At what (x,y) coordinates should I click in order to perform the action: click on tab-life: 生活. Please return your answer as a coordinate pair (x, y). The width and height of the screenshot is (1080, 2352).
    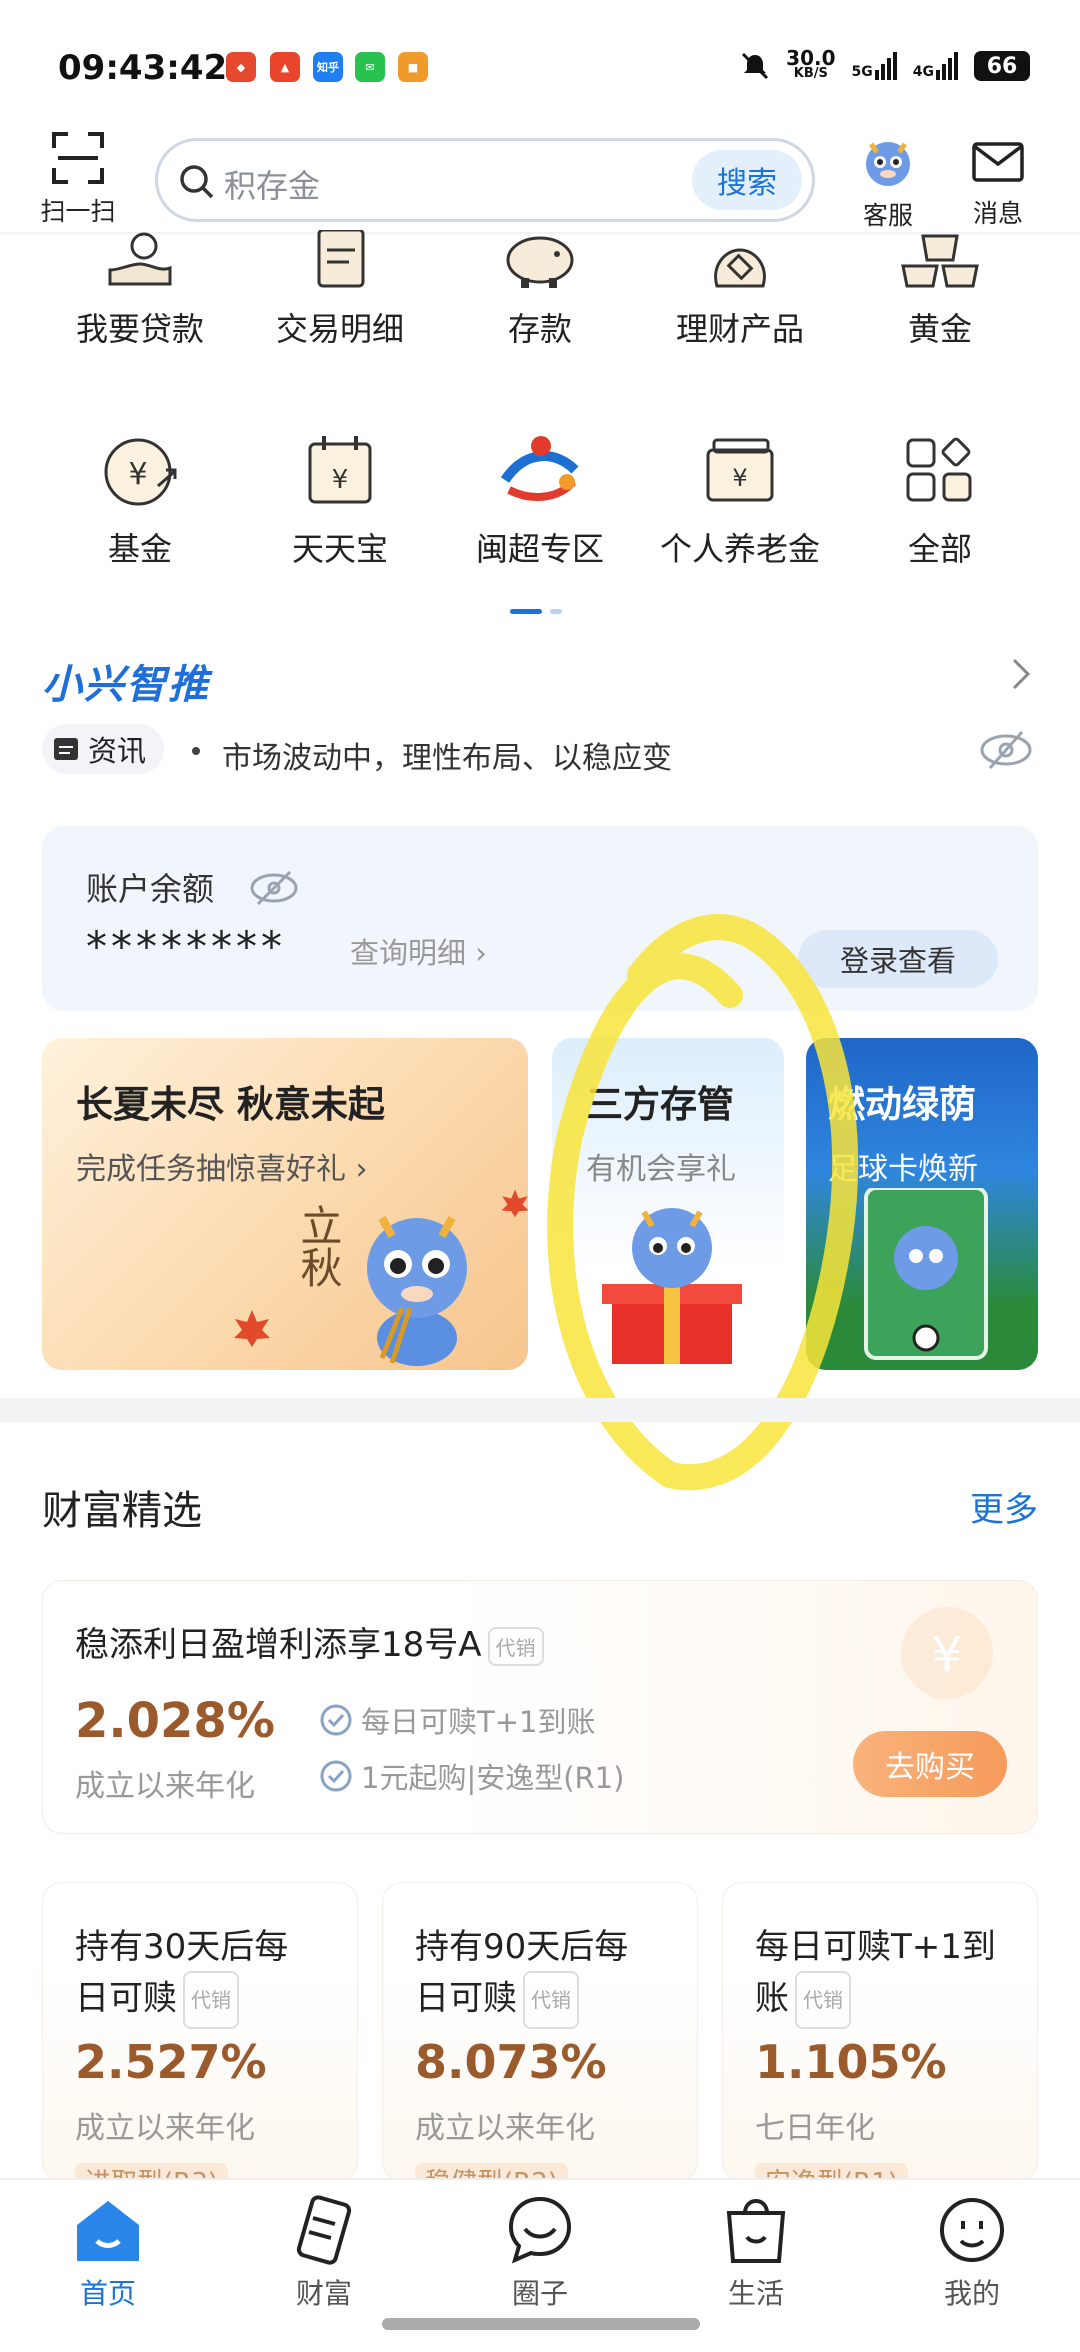
    Looking at the image, I should click on (756, 2251).